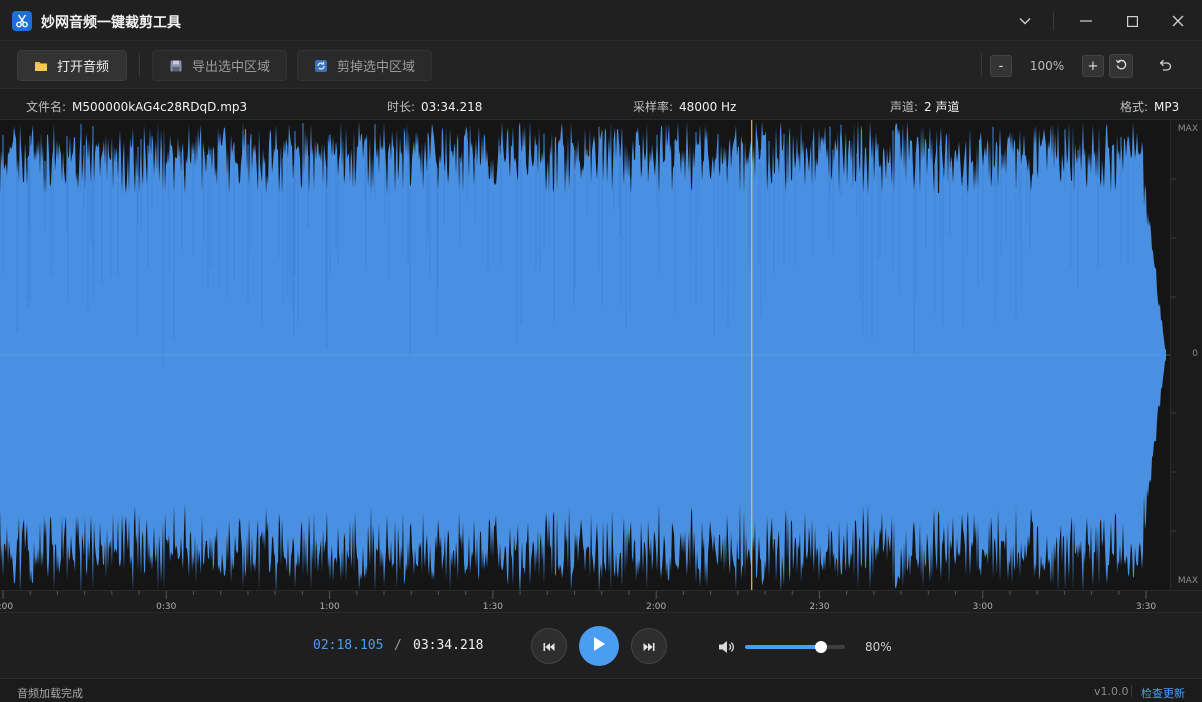 Image resolution: width=1202 pixels, height=702 pixels. Describe the element at coordinates (329, 607) in the screenshot. I see `timeline-label: 1:00` at that location.